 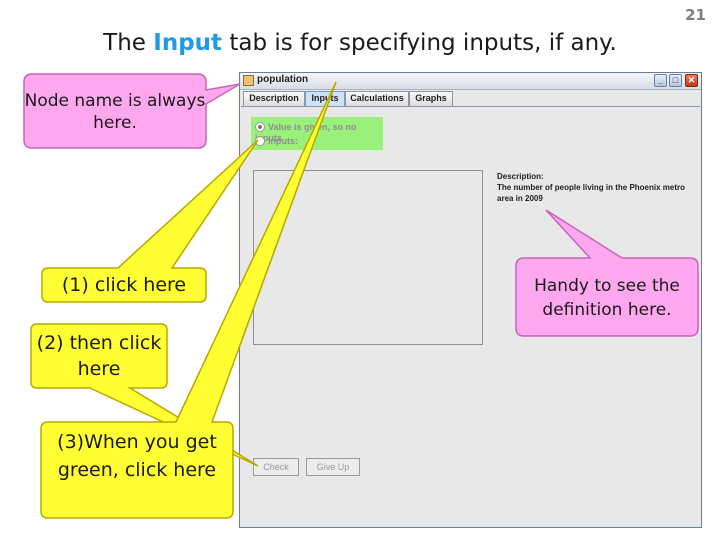 I want to click on title-suffix: tab is for specifying inputs, if any., so click(x=419, y=43).